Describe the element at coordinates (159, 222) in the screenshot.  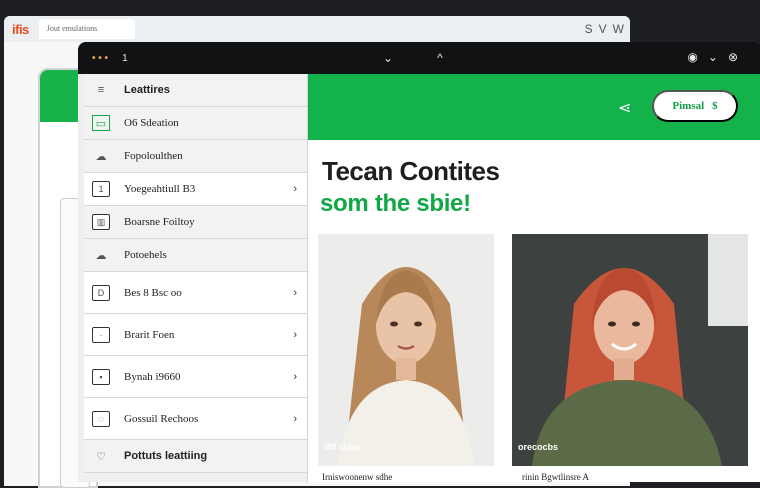
I see `sidebar-item-label: Boarsne Foiltoy` at that location.